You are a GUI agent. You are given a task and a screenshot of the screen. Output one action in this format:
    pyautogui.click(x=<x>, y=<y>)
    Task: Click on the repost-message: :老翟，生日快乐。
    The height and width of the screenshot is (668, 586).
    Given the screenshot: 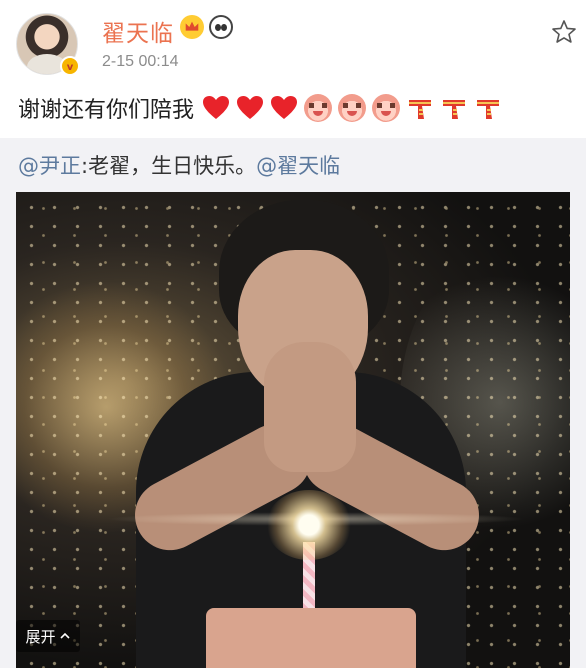 What is the action you would take?
    pyautogui.click(x=169, y=166)
    